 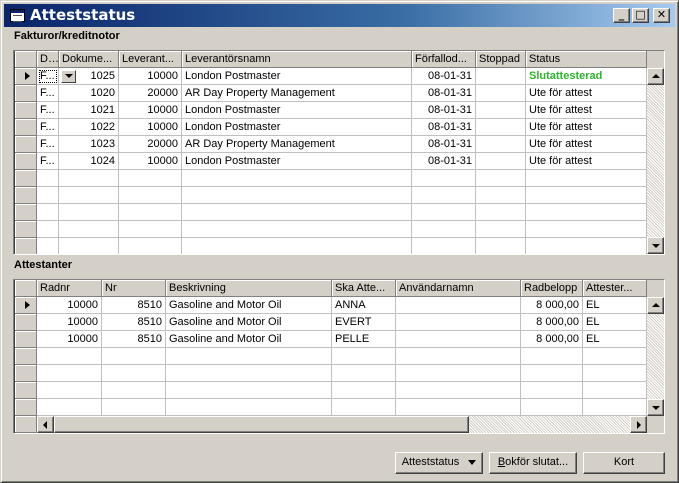 What do you see at coordinates (45, 424) in the screenshot?
I see `scroll-left-button` at bounding box center [45, 424].